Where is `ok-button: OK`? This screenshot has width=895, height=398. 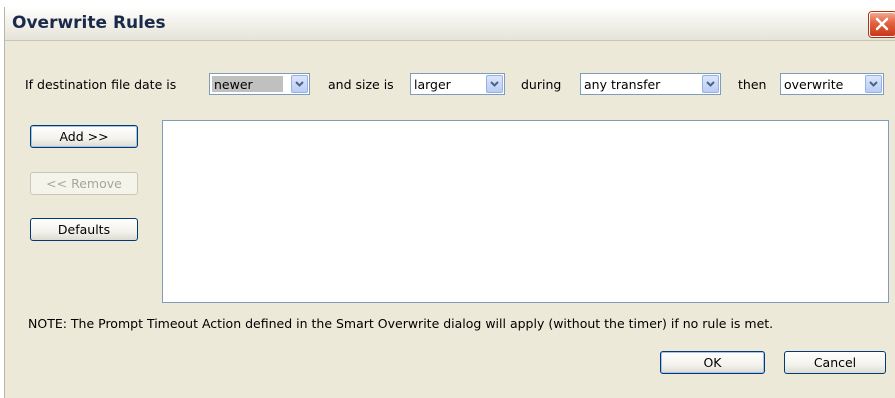
ok-button: OK is located at coordinates (712, 362).